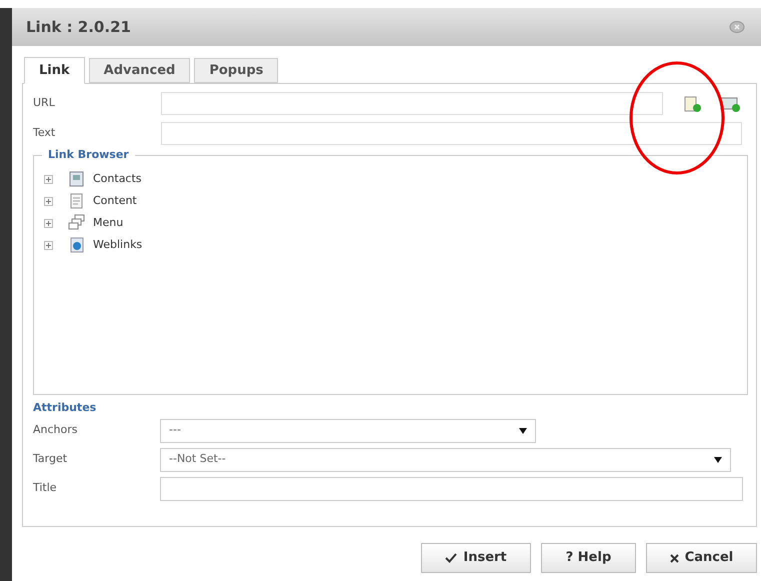  I want to click on help-button: ? Help, so click(588, 558).